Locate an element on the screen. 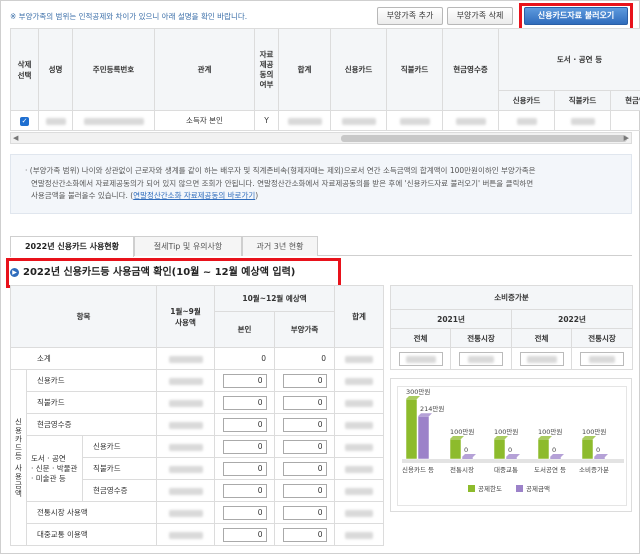  scroll-right-icon: ▶ is located at coordinates (626, 138).